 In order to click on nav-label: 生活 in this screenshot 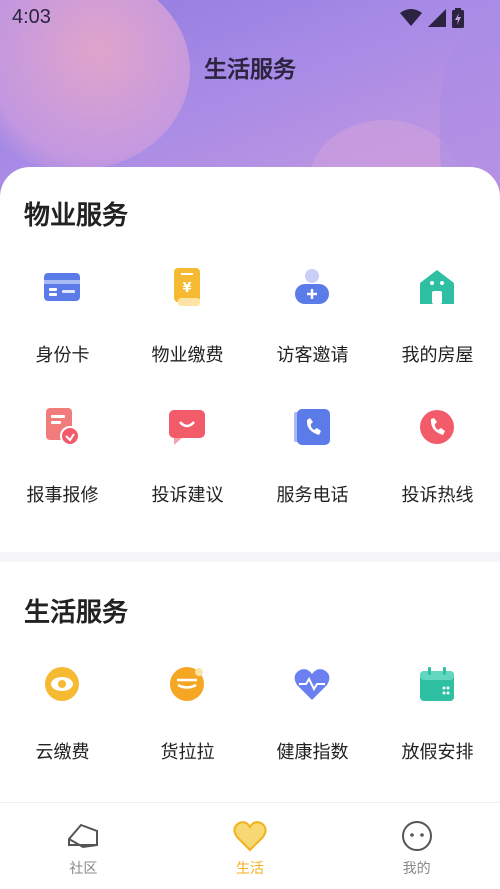, I will do `click(250, 869)`.